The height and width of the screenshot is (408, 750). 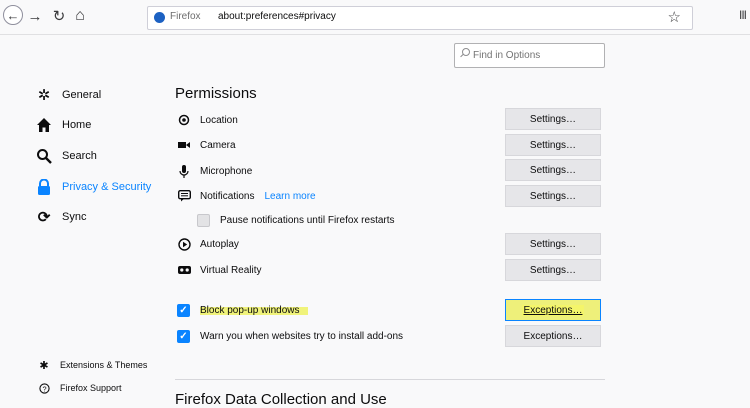 What do you see at coordinates (277, 16) in the screenshot?
I see `url-text: about:preferences#privacy` at bounding box center [277, 16].